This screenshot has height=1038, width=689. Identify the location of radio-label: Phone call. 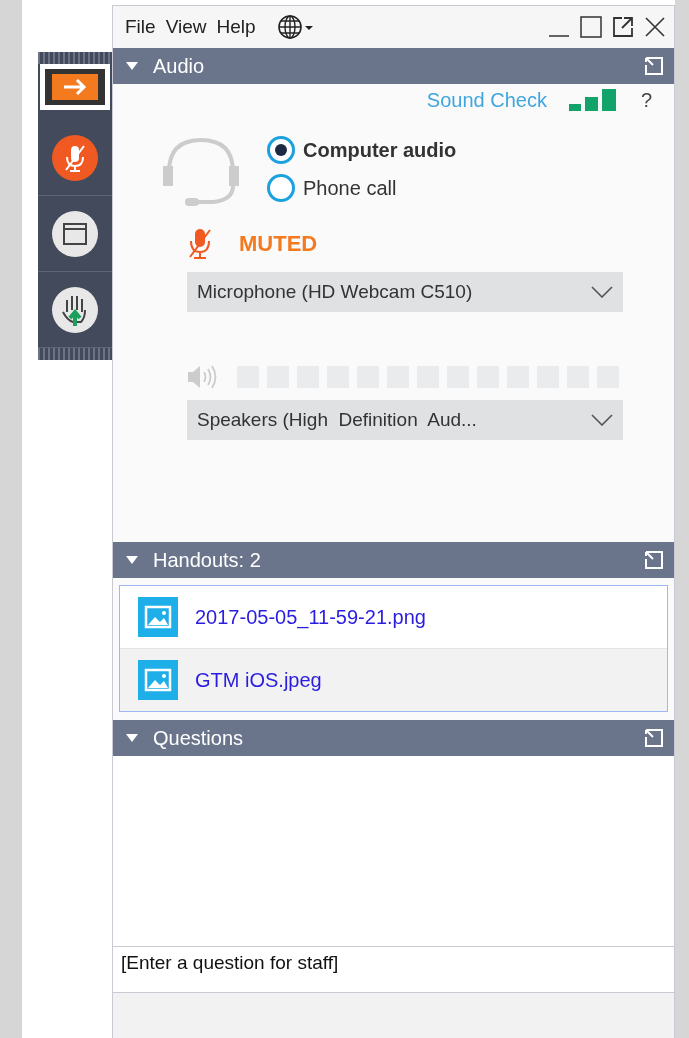
(350, 188).